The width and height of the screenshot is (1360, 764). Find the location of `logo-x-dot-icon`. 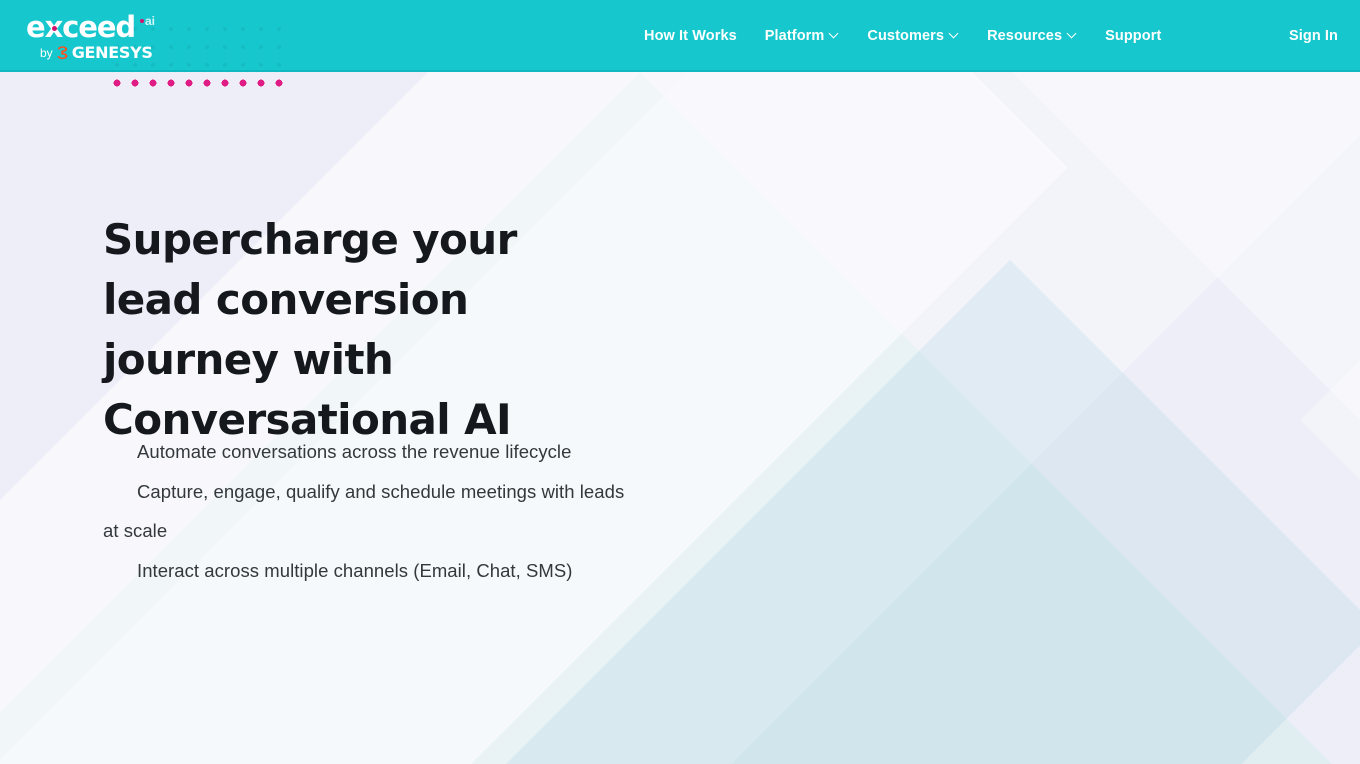

logo-x-dot-icon is located at coordinates (54, 28).